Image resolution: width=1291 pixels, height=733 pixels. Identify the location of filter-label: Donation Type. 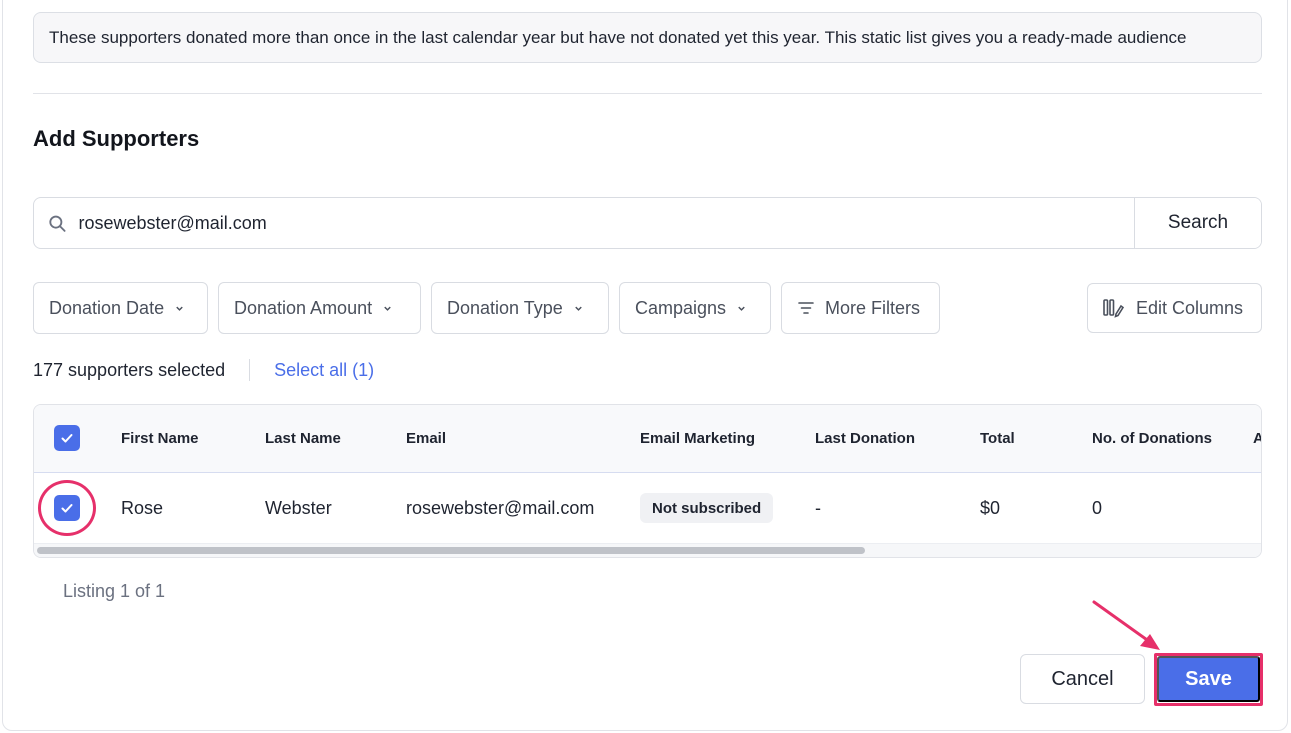
(505, 307).